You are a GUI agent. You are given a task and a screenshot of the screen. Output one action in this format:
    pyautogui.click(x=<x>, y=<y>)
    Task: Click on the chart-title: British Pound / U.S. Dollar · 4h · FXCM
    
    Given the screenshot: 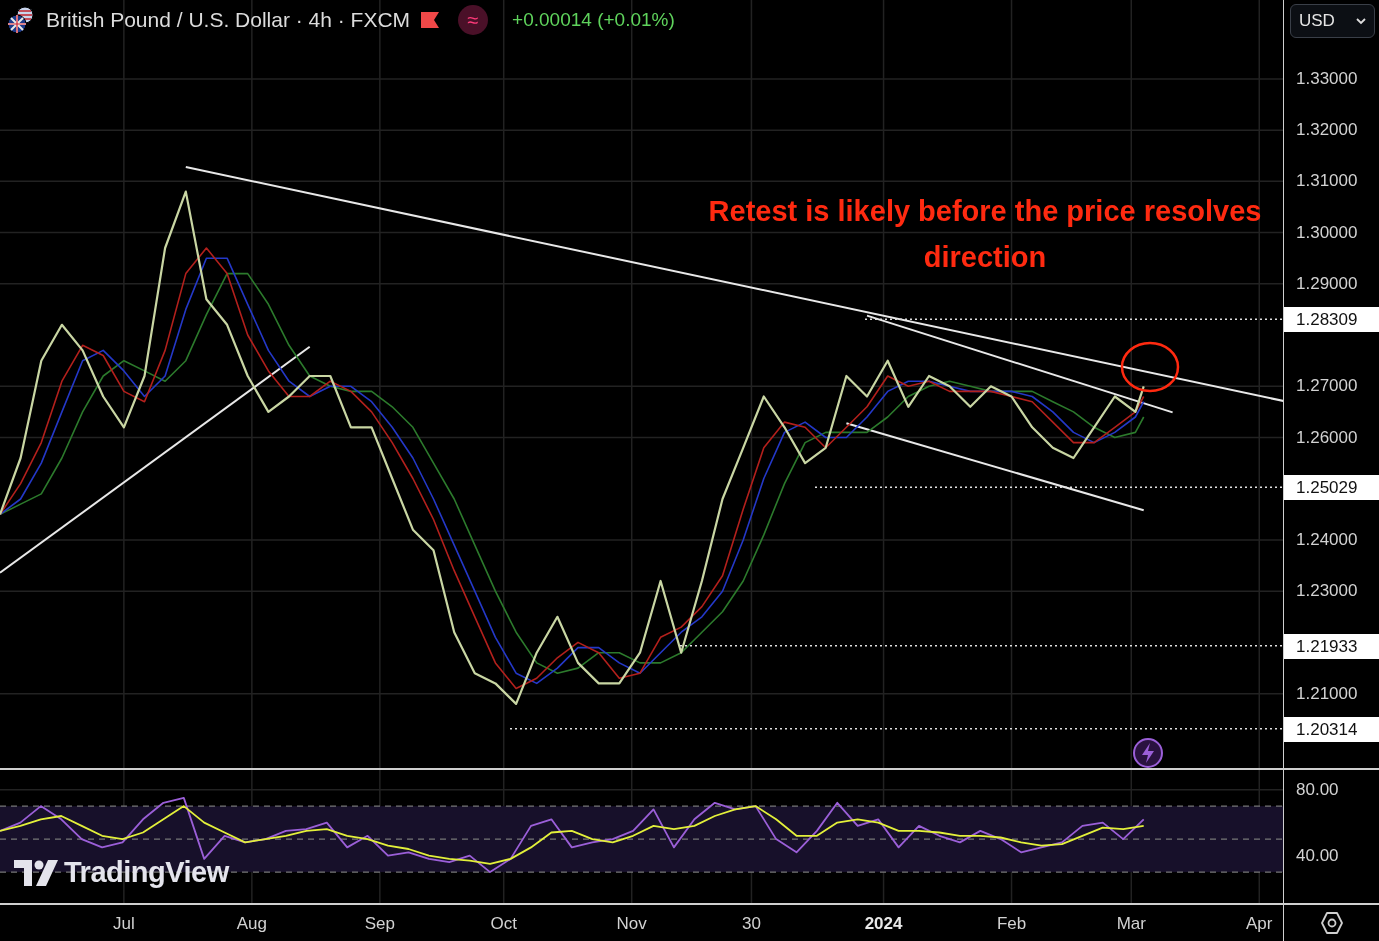 What is the action you would take?
    pyautogui.click(x=228, y=20)
    